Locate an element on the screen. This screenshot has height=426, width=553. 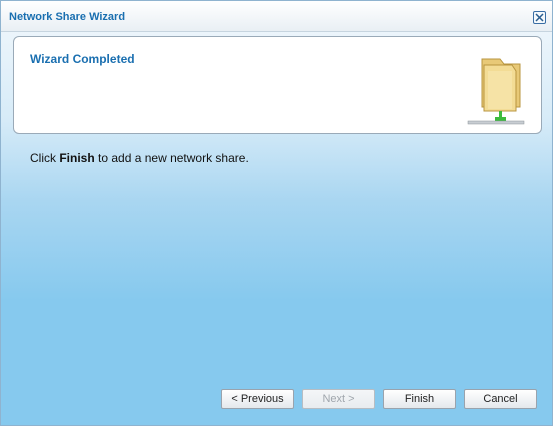
title-bar: Network Share Wizard is located at coordinates (276, 16).